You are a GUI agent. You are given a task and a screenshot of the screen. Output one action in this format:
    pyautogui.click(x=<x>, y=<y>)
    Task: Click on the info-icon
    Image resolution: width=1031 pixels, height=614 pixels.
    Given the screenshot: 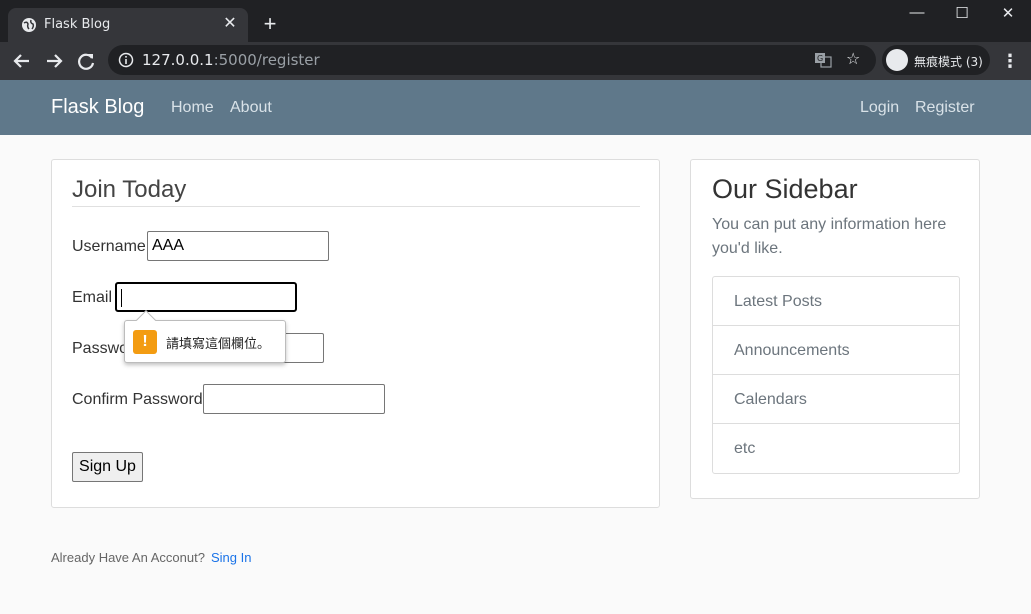 What is the action you would take?
    pyautogui.click(x=126, y=60)
    